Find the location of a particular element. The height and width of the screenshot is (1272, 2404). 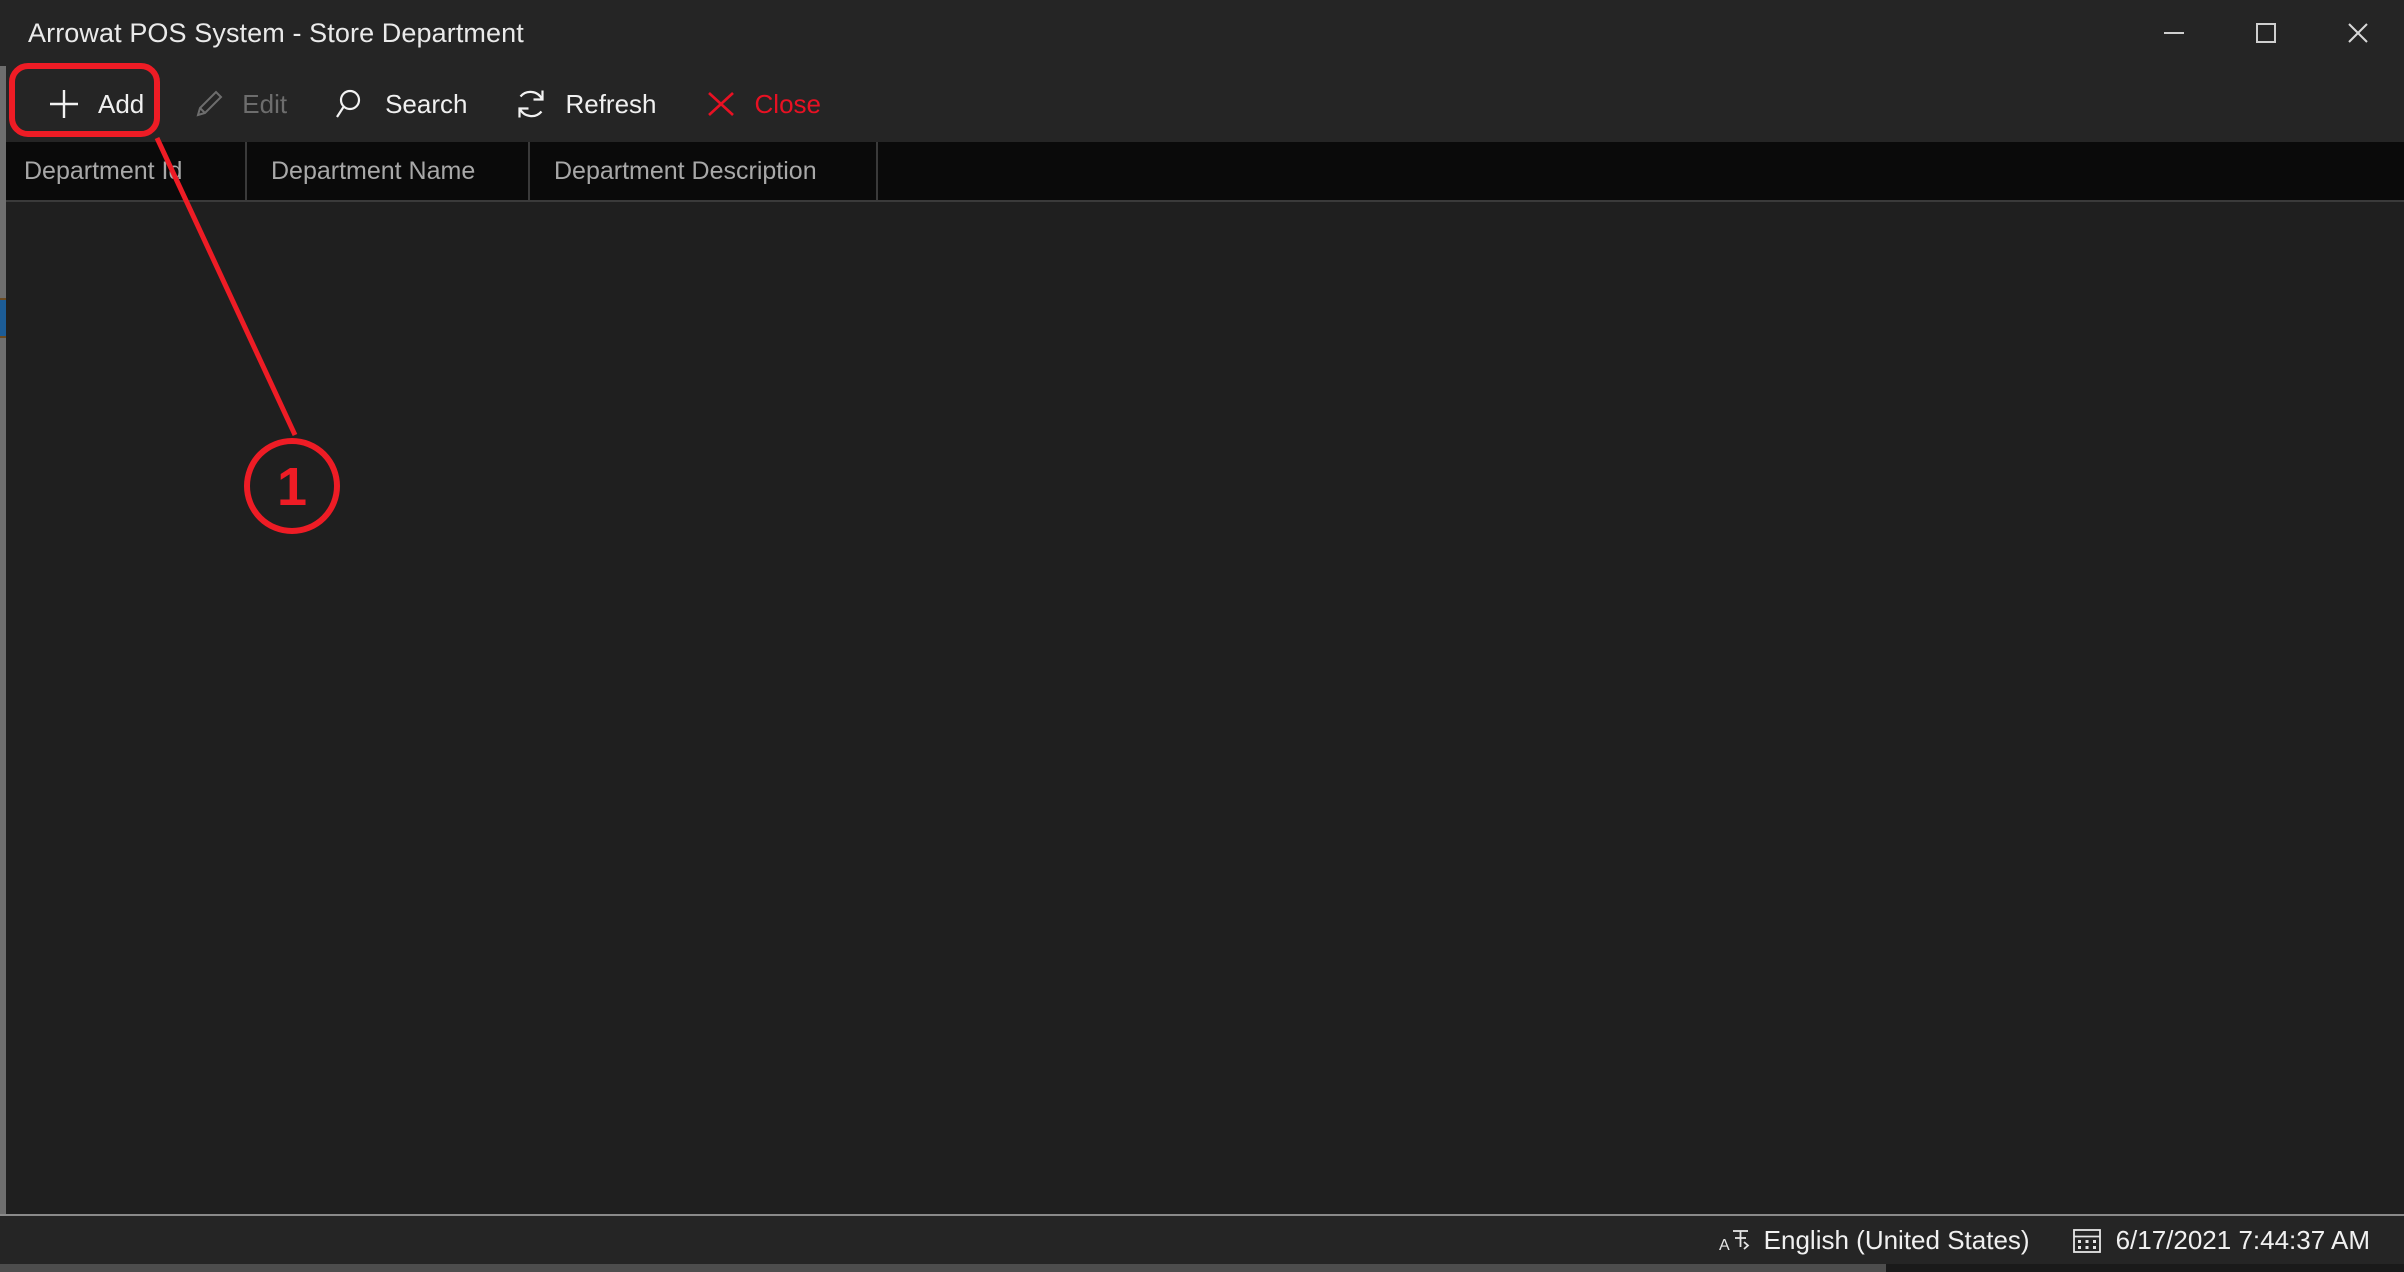

language-indicator: A English (United States) is located at coordinates (1874, 1240).